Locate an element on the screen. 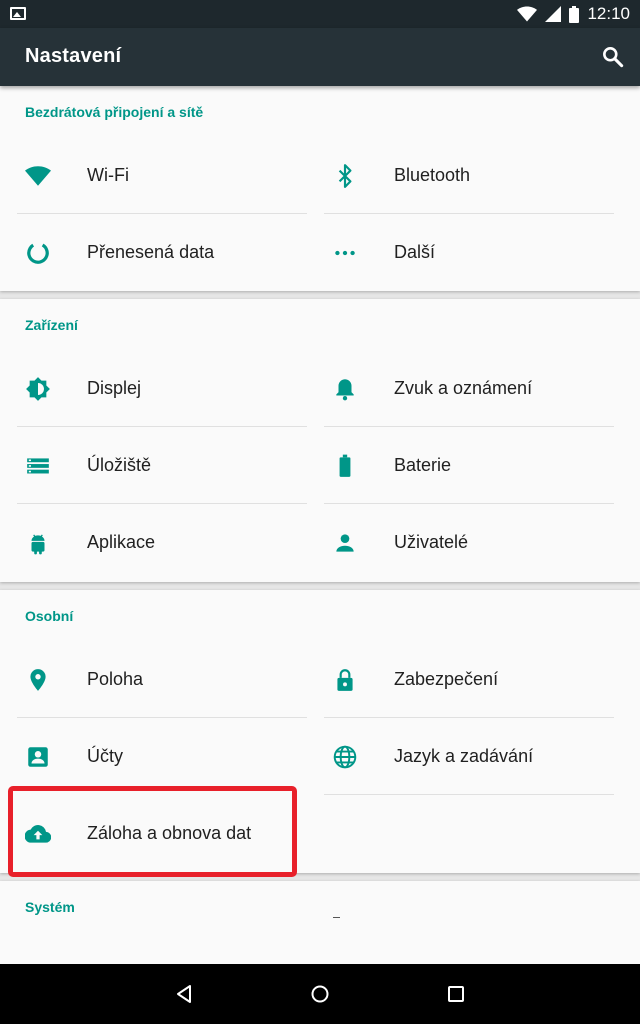 This screenshot has height=1024, width=640. brightness-icon is located at coordinates (38, 389).